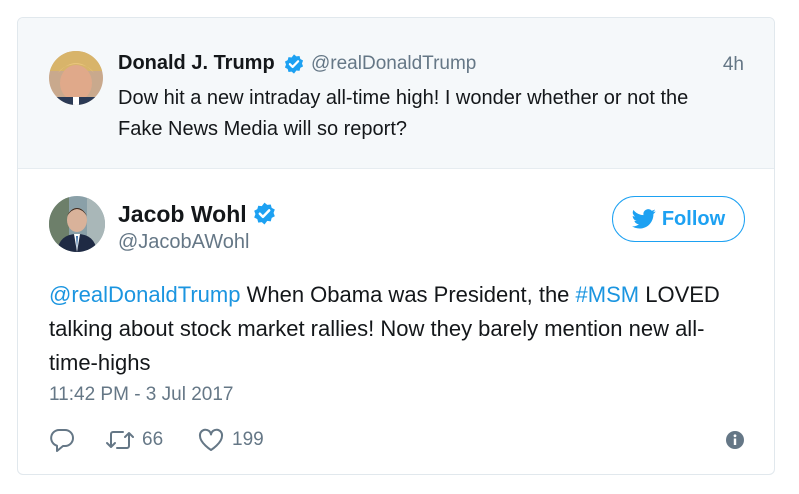  I want to click on hashtag-link: #MSM, so click(608, 294).